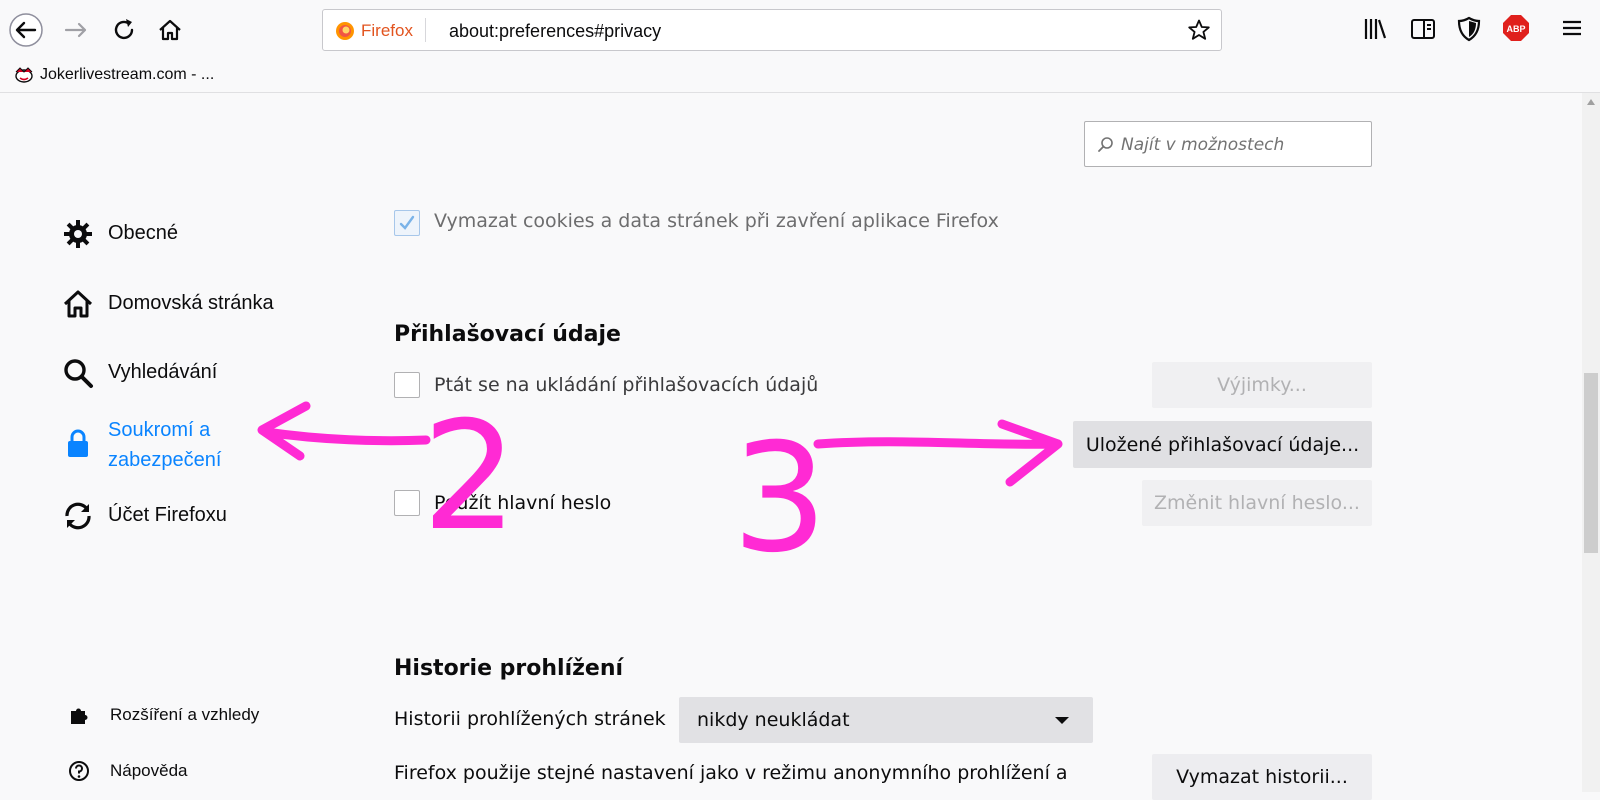 The width and height of the screenshot is (1600, 800). I want to click on reload-button, so click(124, 30).